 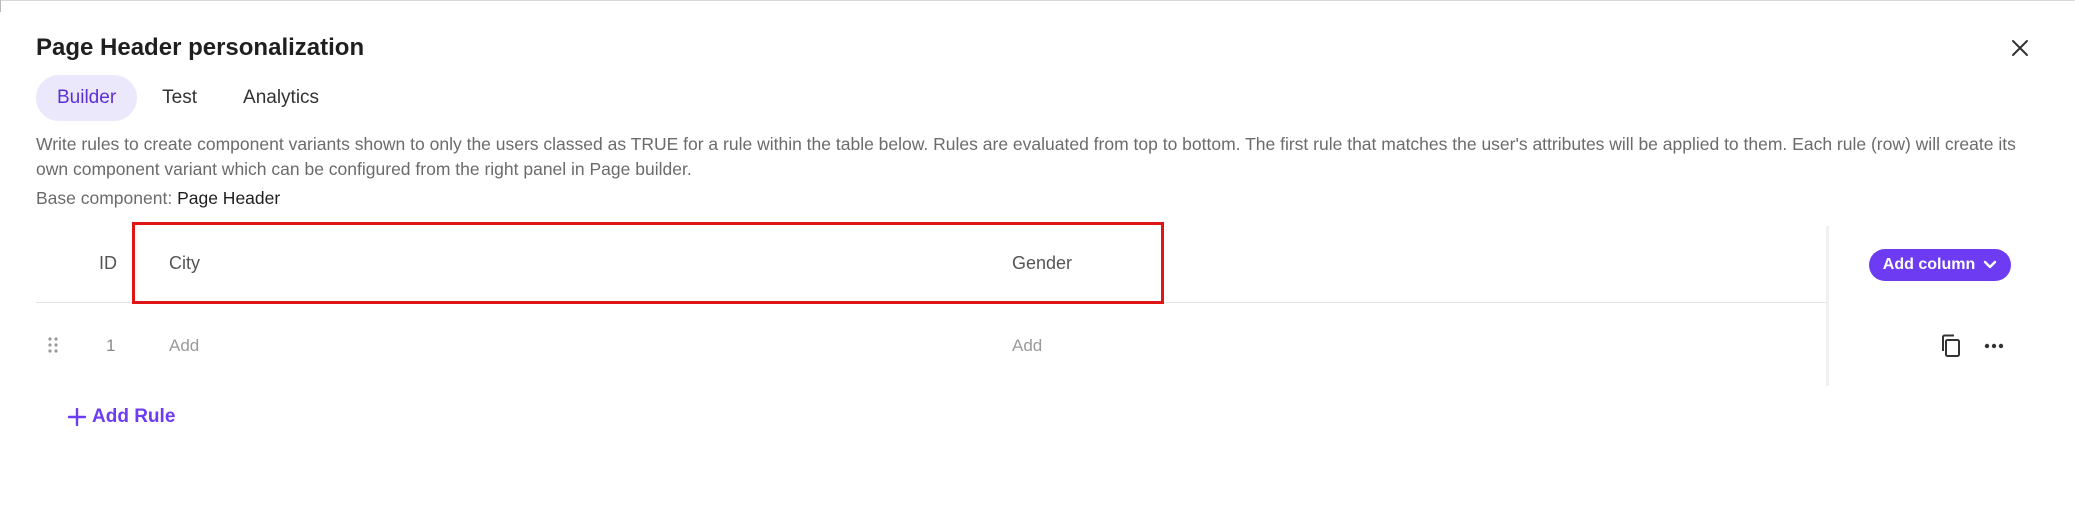 What do you see at coordinates (111, 345) in the screenshot?
I see `row-id: 1` at bounding box center [111, 345].